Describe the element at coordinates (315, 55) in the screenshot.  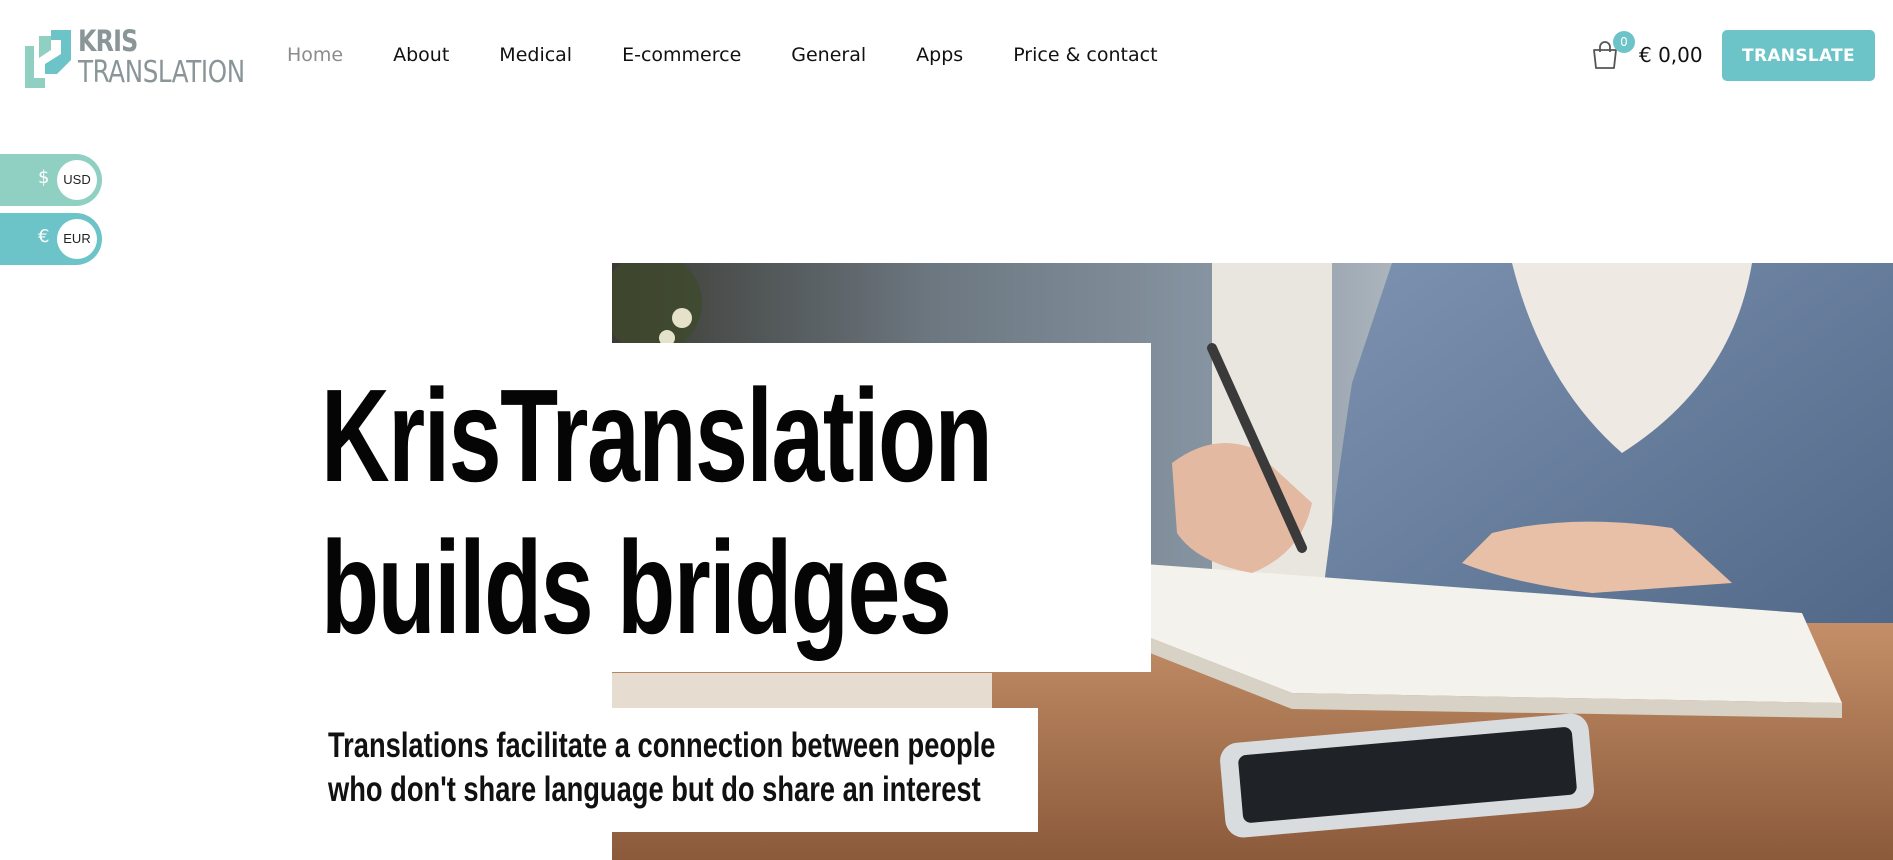
I see `nav-home: Home` at that location.